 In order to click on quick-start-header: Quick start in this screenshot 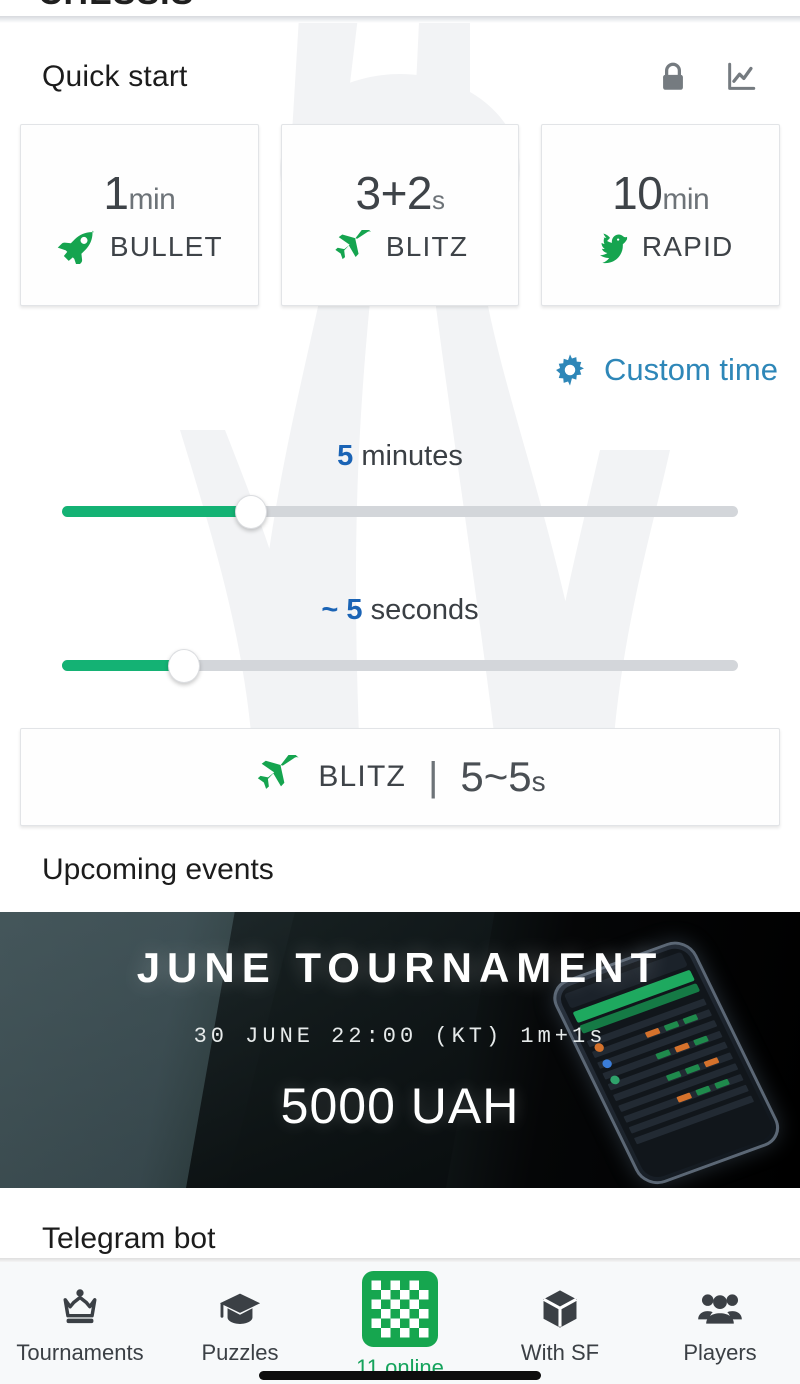, I will do `click(400, 83)`.